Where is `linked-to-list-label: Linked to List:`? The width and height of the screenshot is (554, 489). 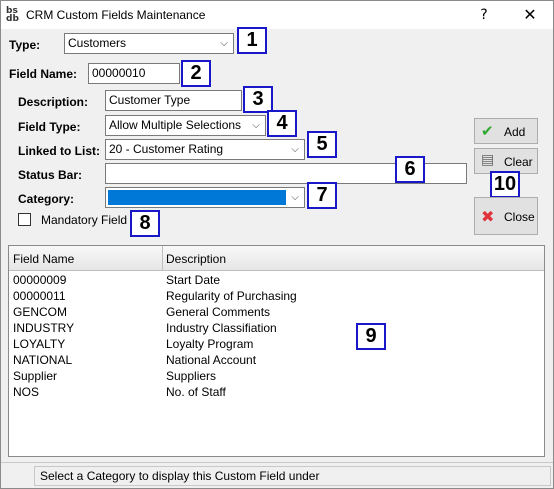 linked-to-list-label: Linked to List: is located at coordinates (59, 151).